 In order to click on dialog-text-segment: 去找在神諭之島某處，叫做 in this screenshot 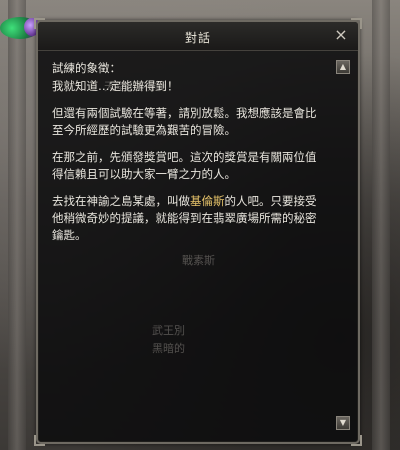, I will do `click(121, 201)`.